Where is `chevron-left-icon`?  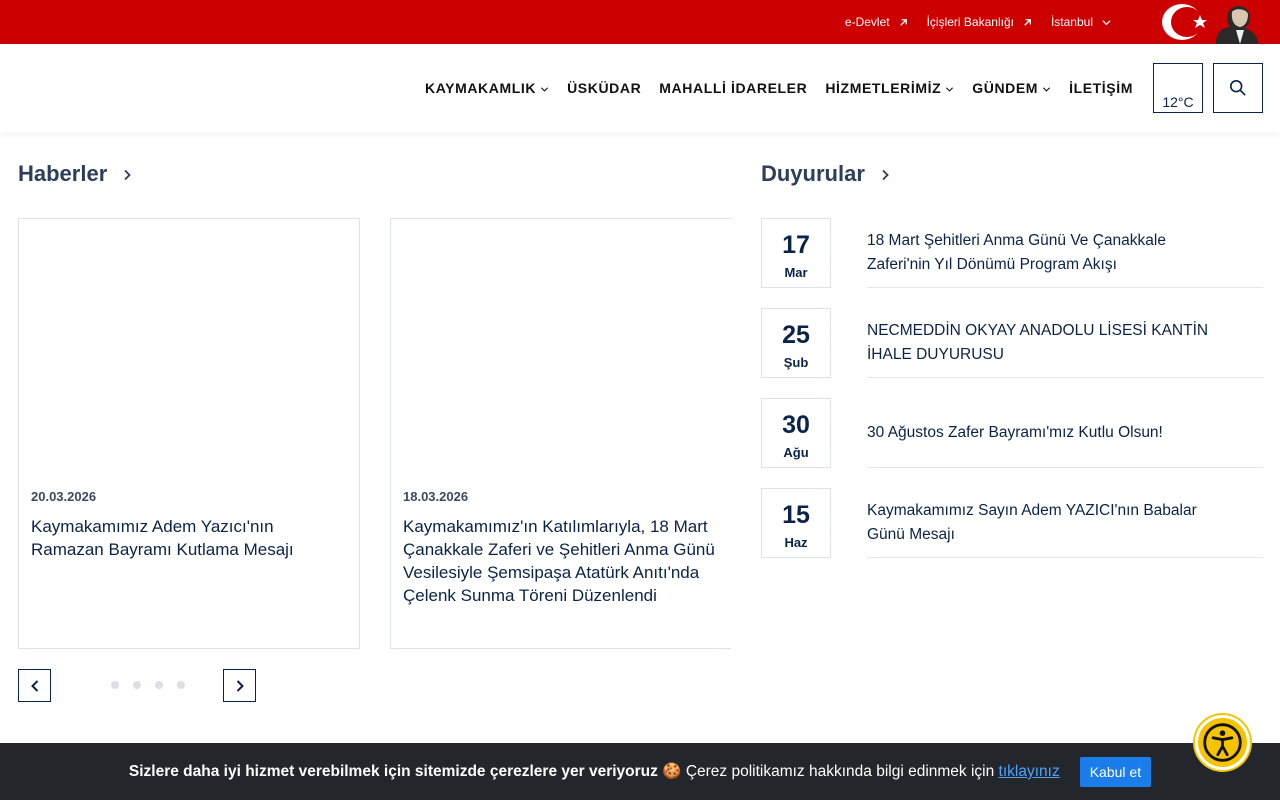 chevron-left-icon is located at coordinates (34, 685).